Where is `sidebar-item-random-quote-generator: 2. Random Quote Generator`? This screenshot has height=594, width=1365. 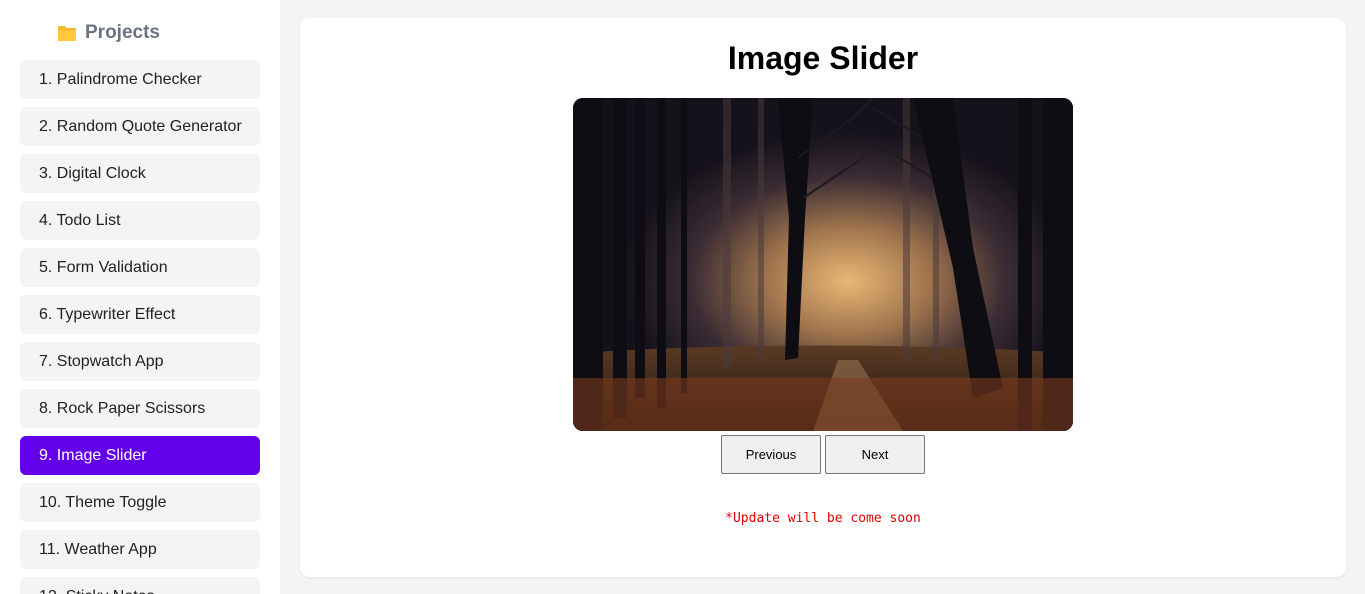 sidebar-item-random-quote-generator: 2. Random Quote Generator is located at coordinates (140, 126).